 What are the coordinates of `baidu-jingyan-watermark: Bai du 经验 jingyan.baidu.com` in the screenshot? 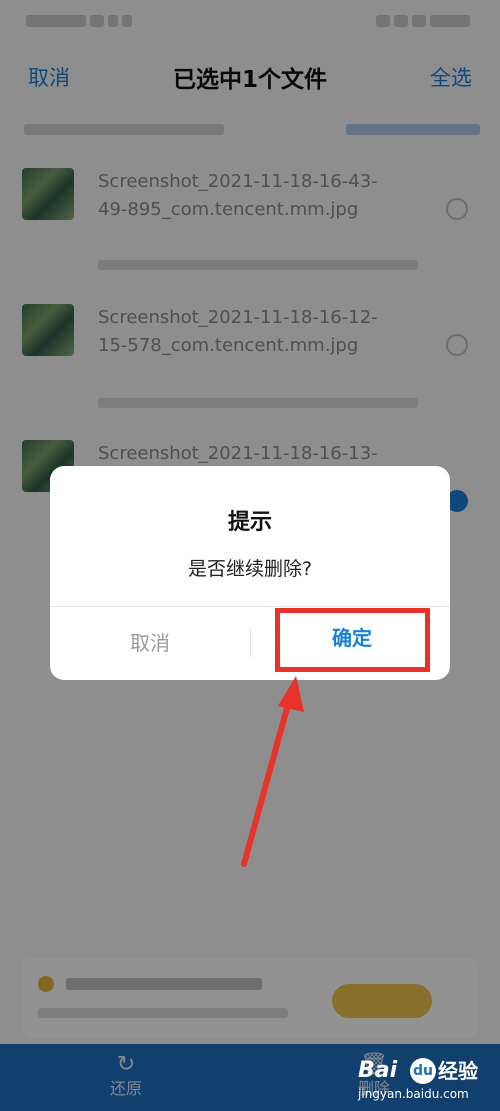 It's located at (428, 1081).